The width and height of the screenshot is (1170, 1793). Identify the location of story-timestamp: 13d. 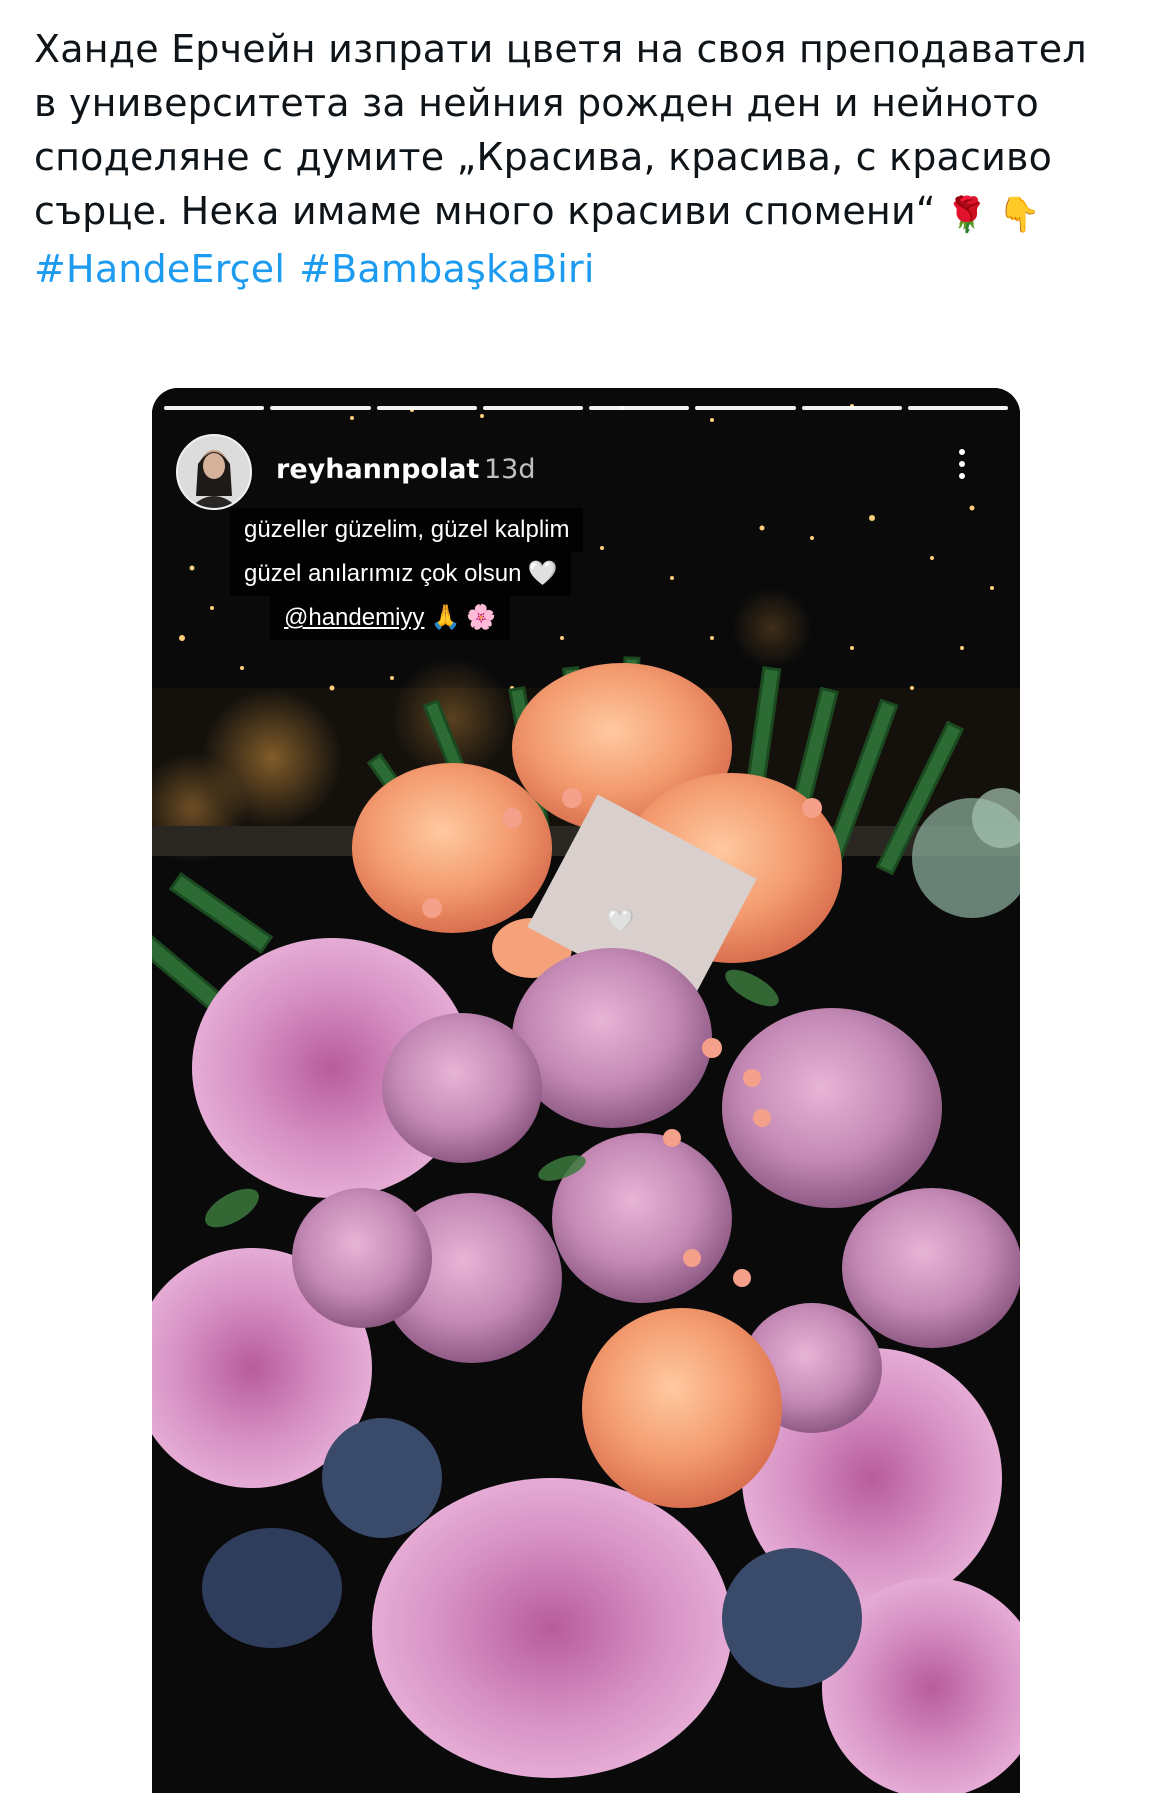
(510, 469).